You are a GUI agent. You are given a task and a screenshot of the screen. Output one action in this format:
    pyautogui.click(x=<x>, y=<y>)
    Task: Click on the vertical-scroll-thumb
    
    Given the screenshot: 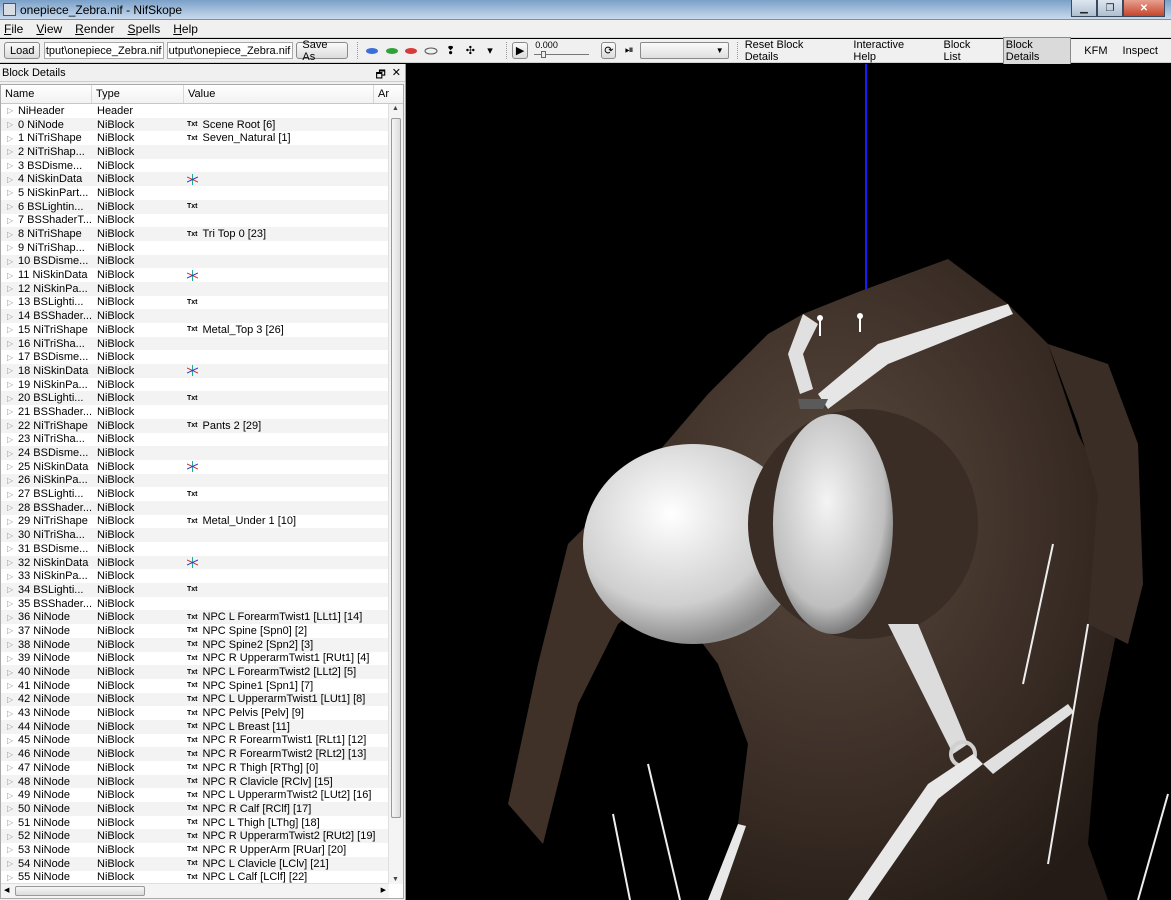 What is the action you would take?
    pyautogui.click(x=396, y=468)
    